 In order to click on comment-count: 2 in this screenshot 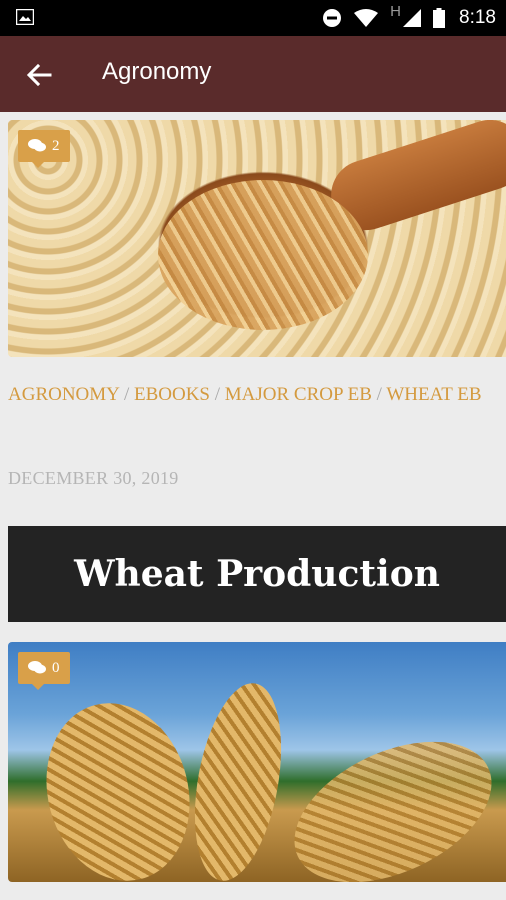, I will do `click(56, 145)`.